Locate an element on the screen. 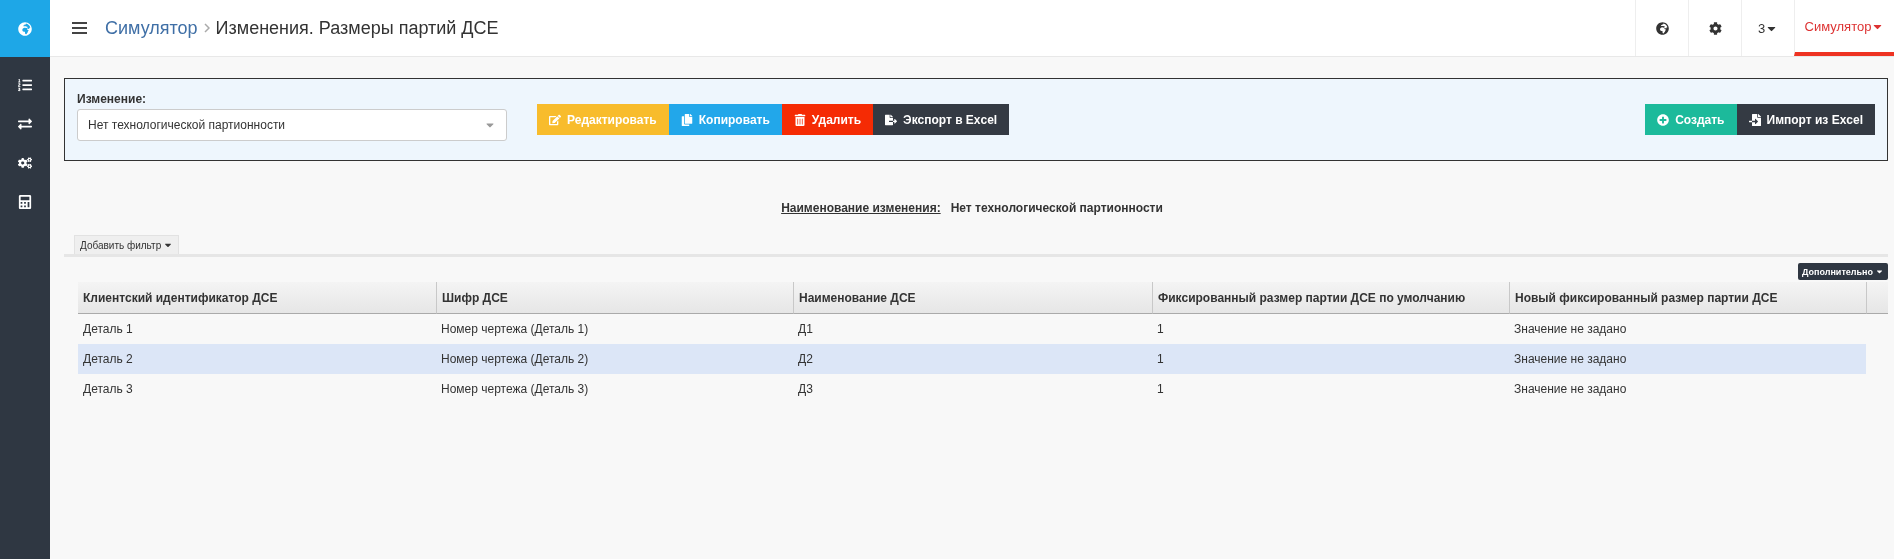 The height and width of the screenshot is (559, 1894). table-cell-text: Д1 is located at coordinates (805, 329).